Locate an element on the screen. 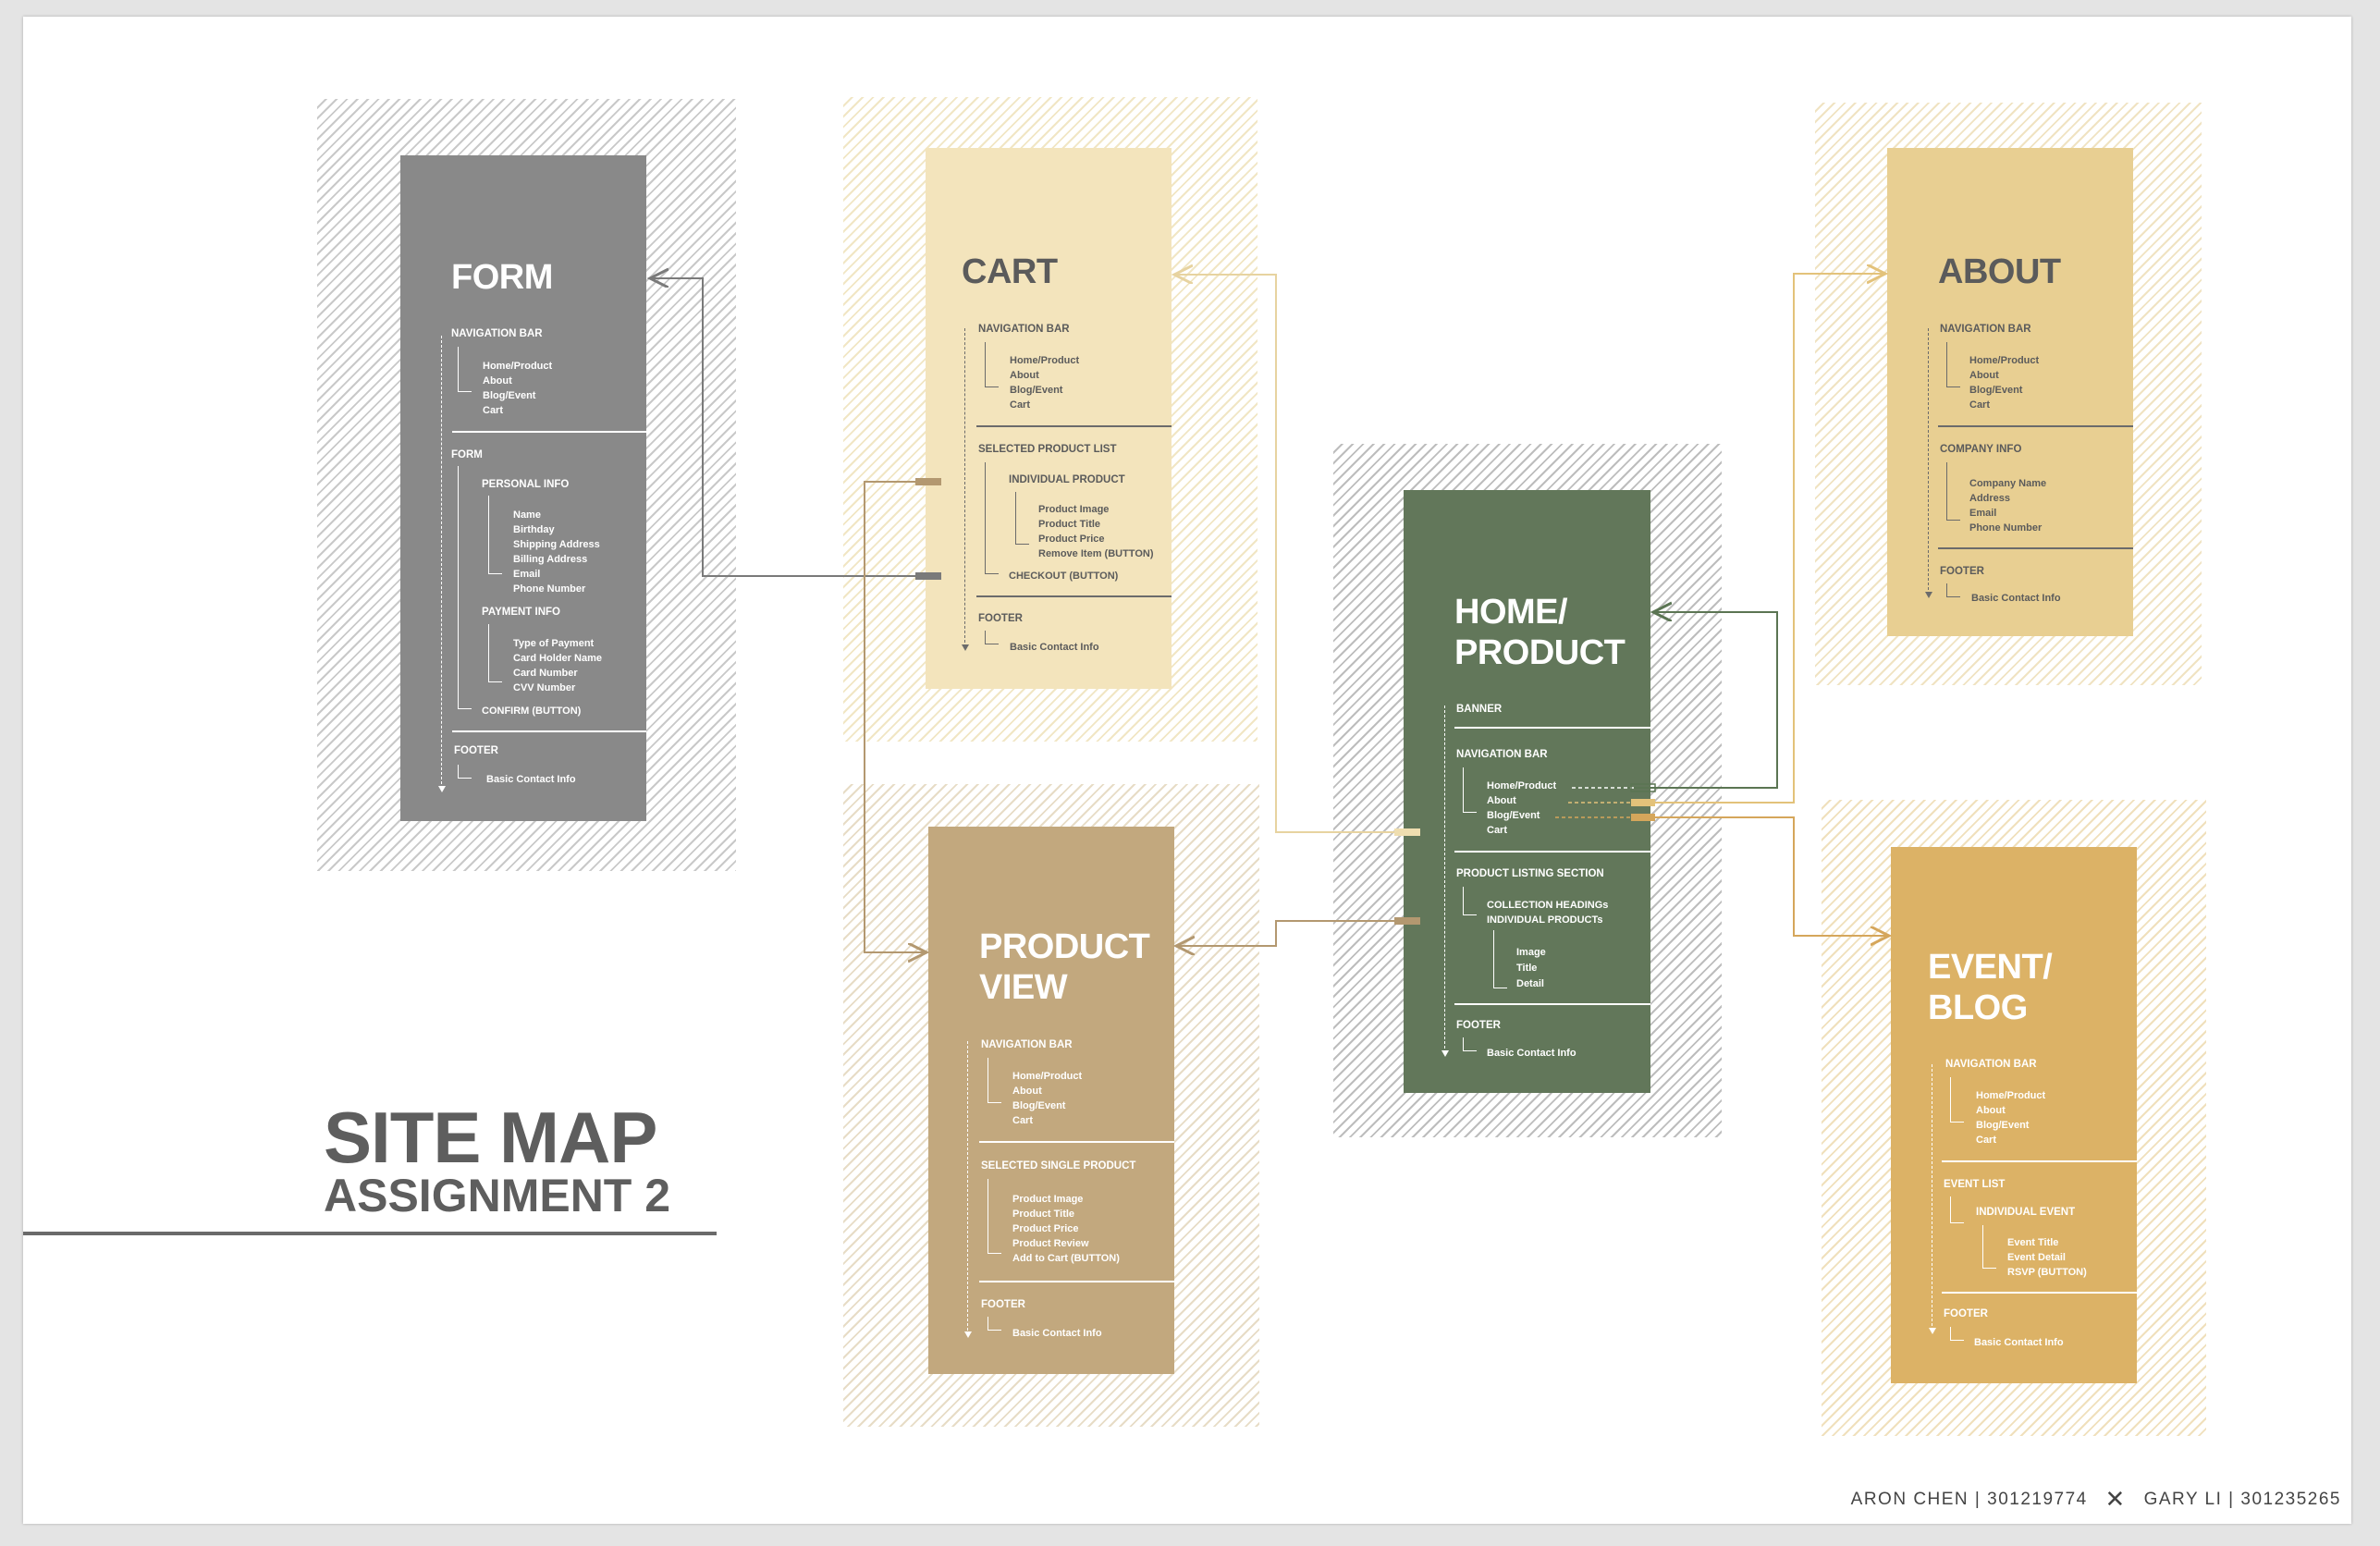 The height and width of the screenshot is (1546, 2380). close-icon: ✕ is located at coordinates (2115, 1499).